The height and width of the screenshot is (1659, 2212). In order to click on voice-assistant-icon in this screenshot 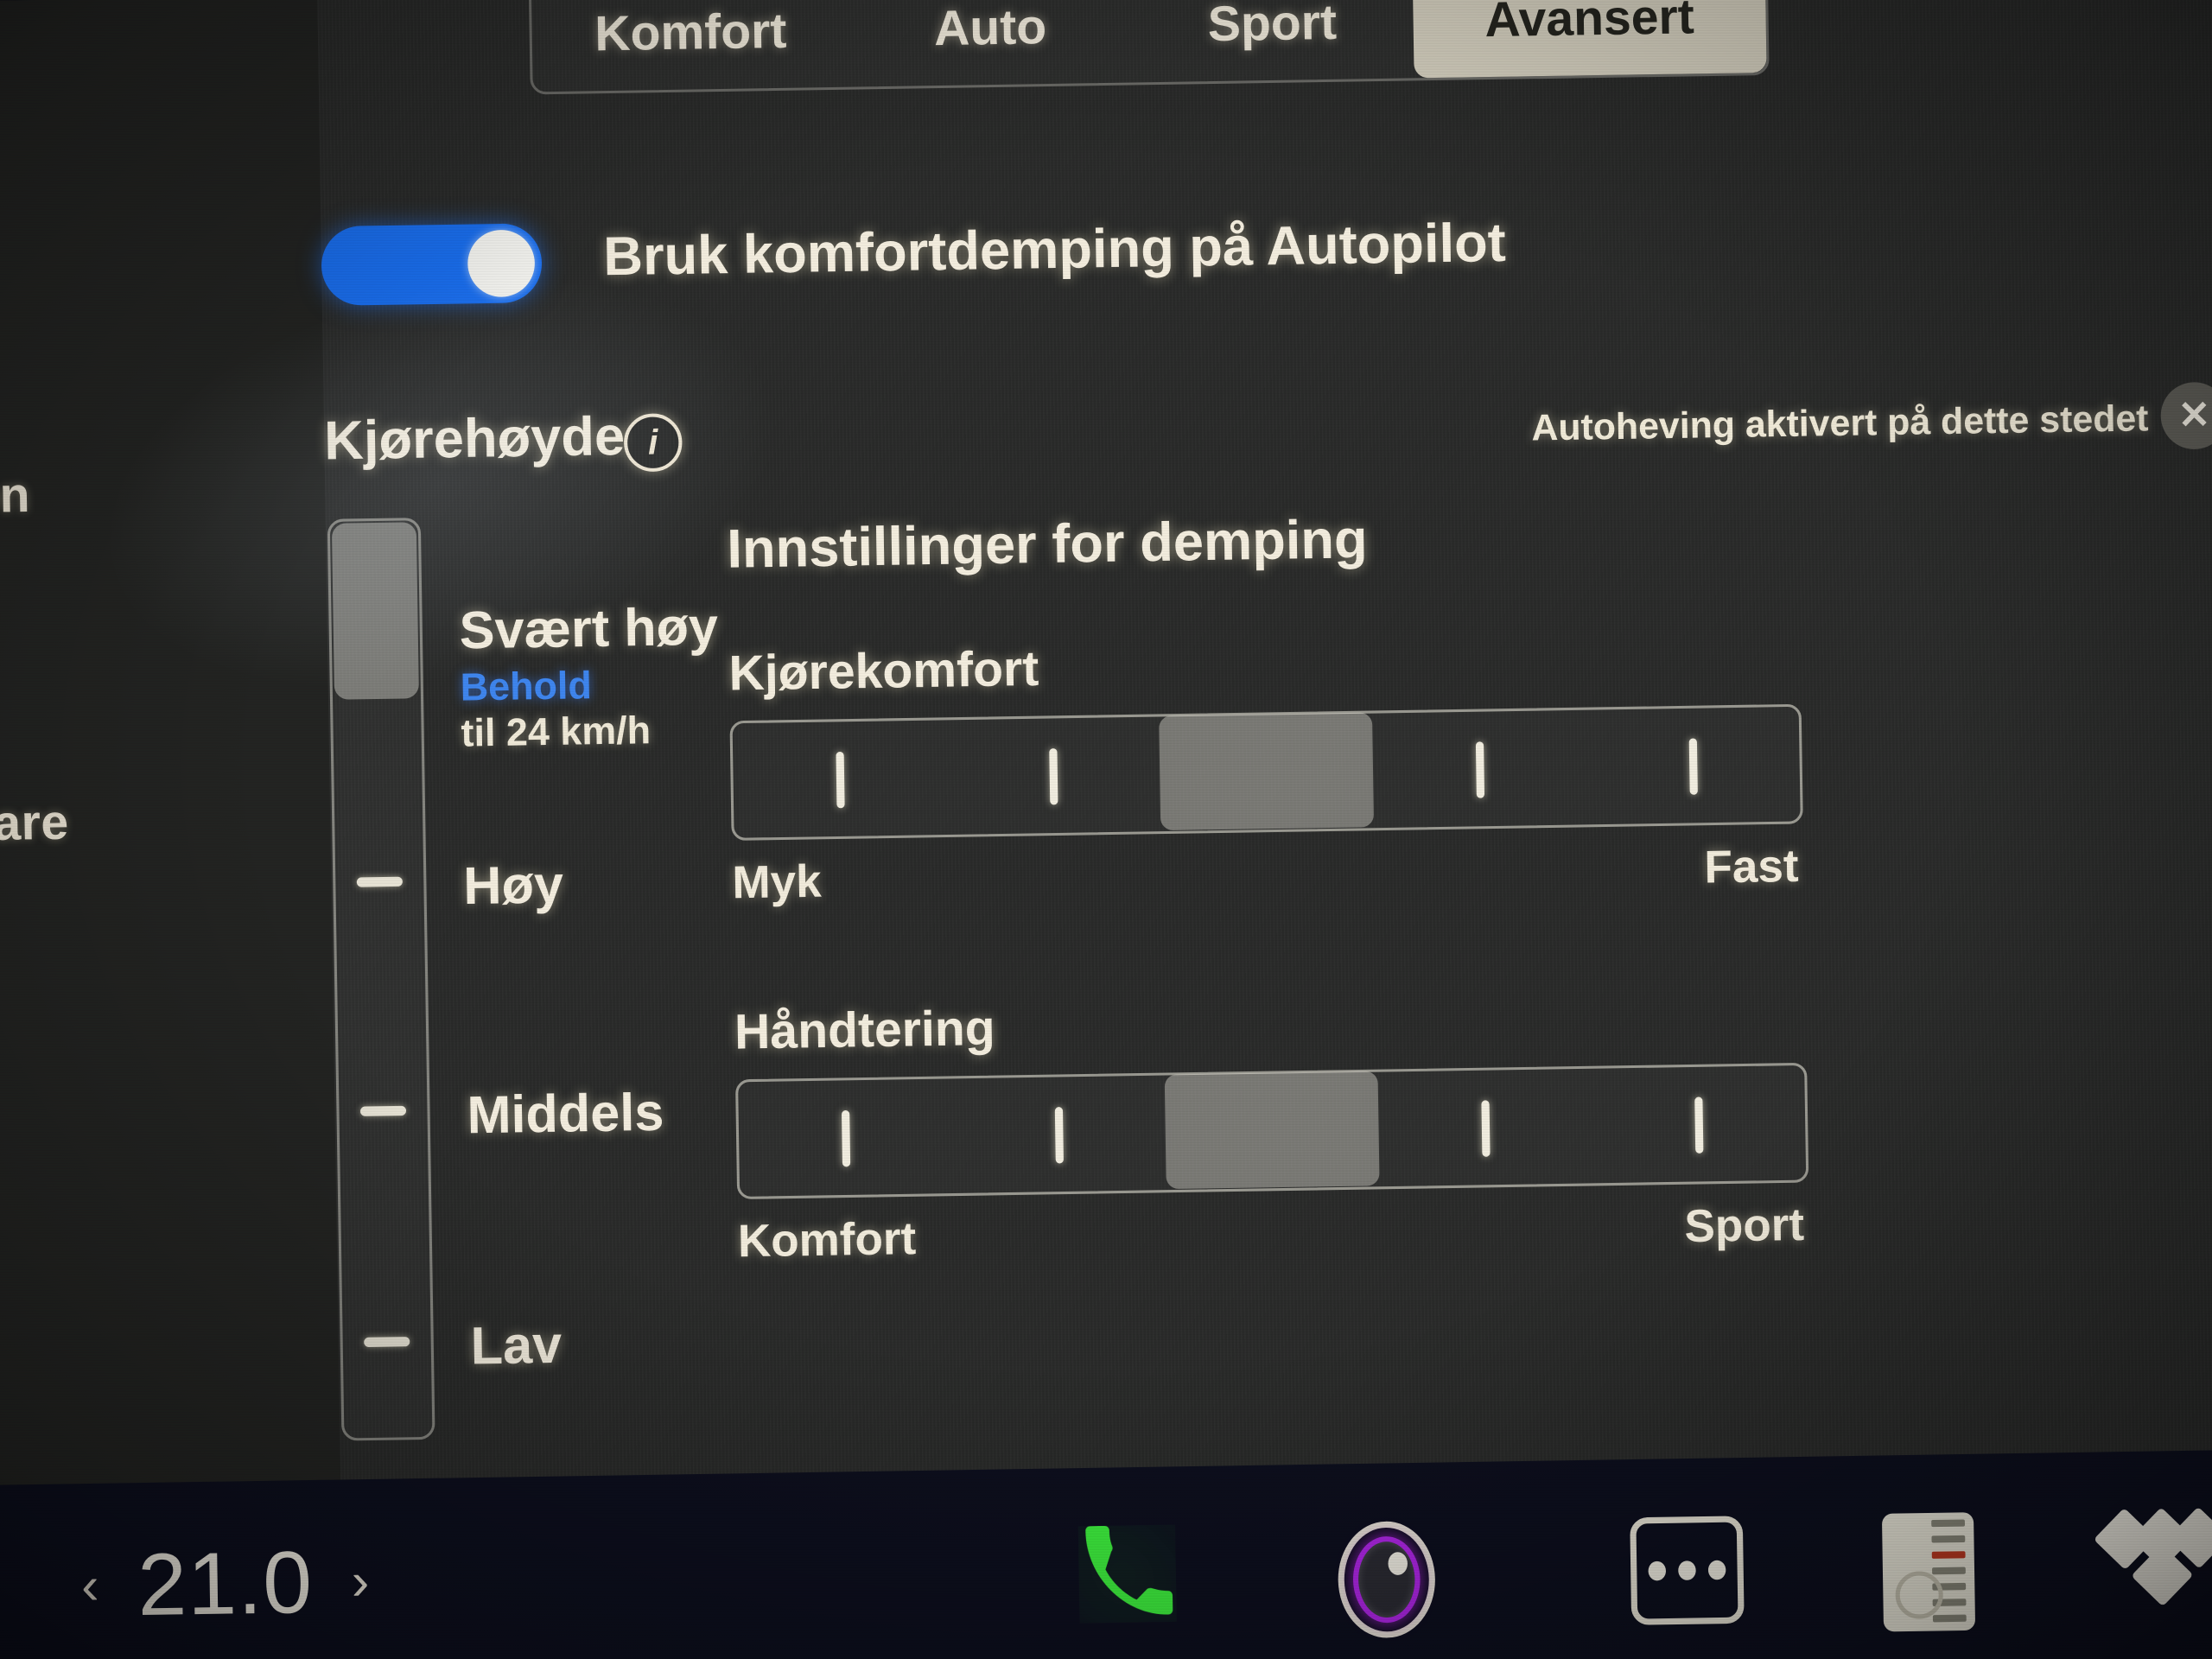, I will do `click(1386, 1579)`.